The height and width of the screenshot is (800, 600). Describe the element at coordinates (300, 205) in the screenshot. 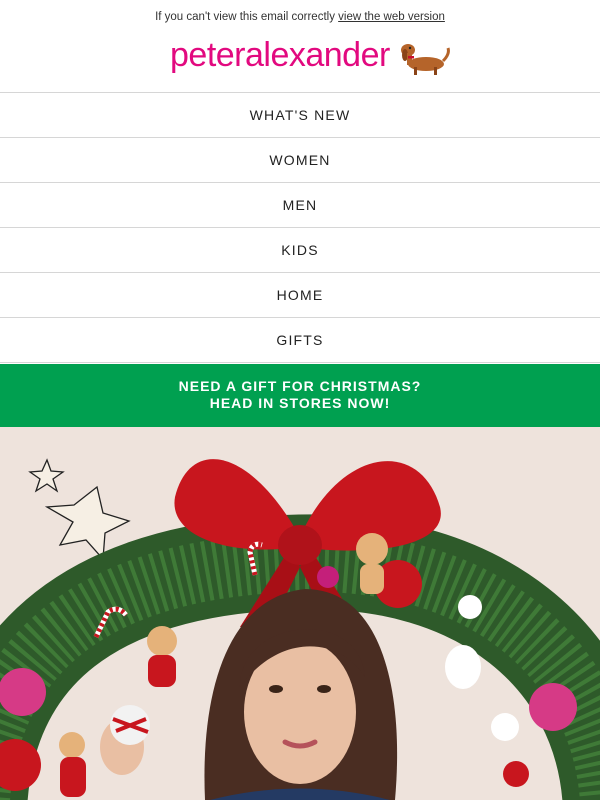

I see `nav-item-men: MEN` at that location.